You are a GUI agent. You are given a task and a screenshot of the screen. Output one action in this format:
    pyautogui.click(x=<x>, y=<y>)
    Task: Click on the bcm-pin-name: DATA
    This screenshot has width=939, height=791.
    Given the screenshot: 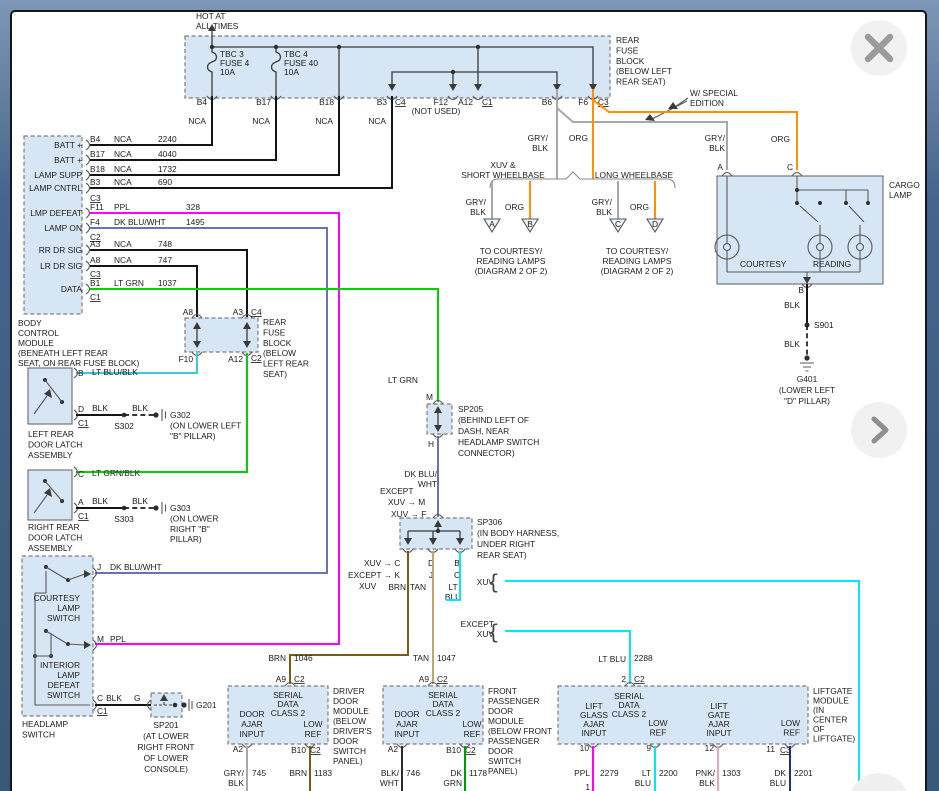 What is the action you would take?
    pyautogui.click(x=72, y=289)
    